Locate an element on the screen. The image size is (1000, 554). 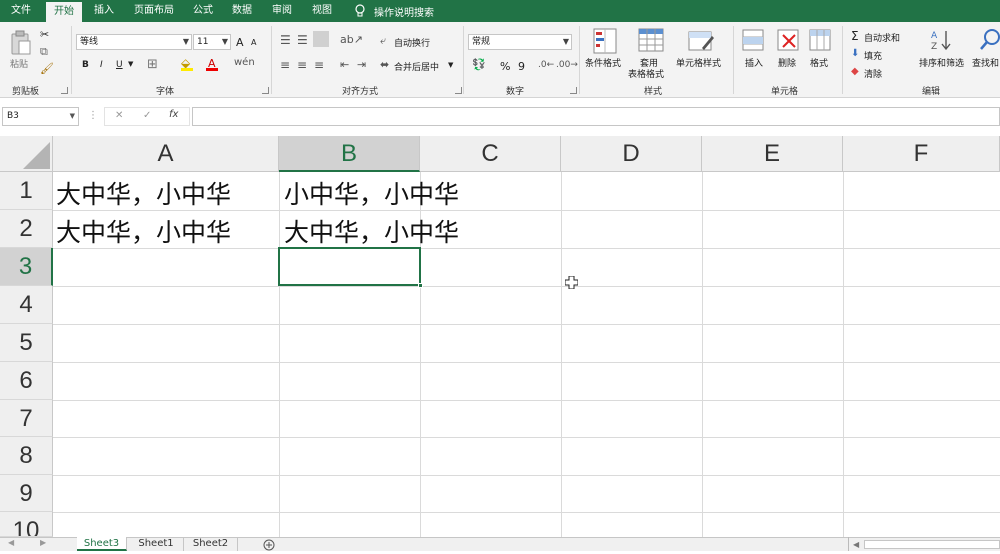
row-header-7: 7 is located at coordinates (26, 418).